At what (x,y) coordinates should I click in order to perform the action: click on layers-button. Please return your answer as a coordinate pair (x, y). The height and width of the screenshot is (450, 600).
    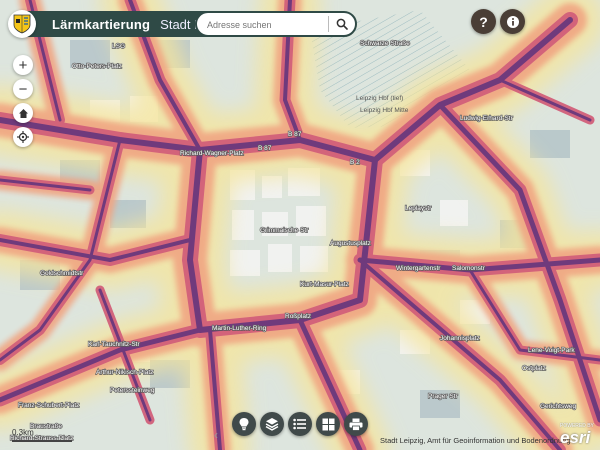
    Looking at the image, I should click on (272, 424).